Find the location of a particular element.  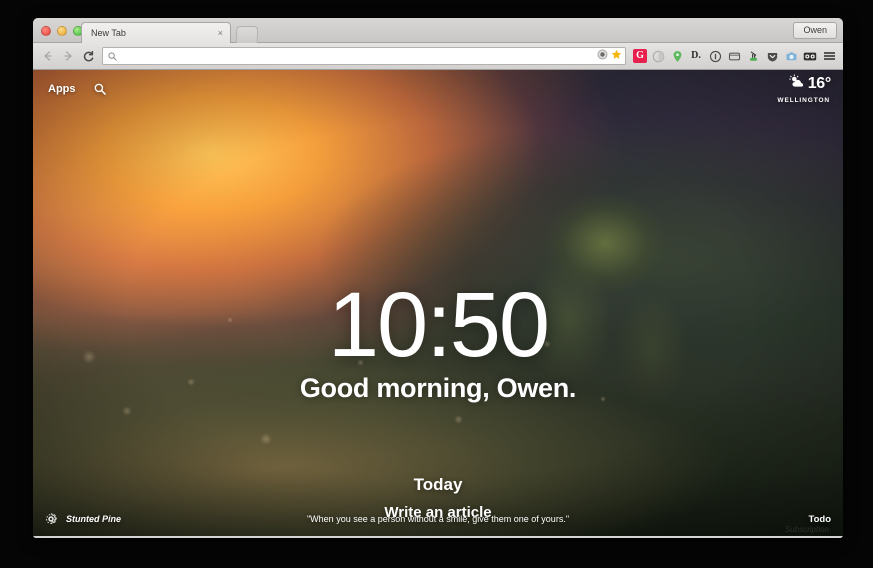

window-panel-icon is located at coordinates (734, 56).